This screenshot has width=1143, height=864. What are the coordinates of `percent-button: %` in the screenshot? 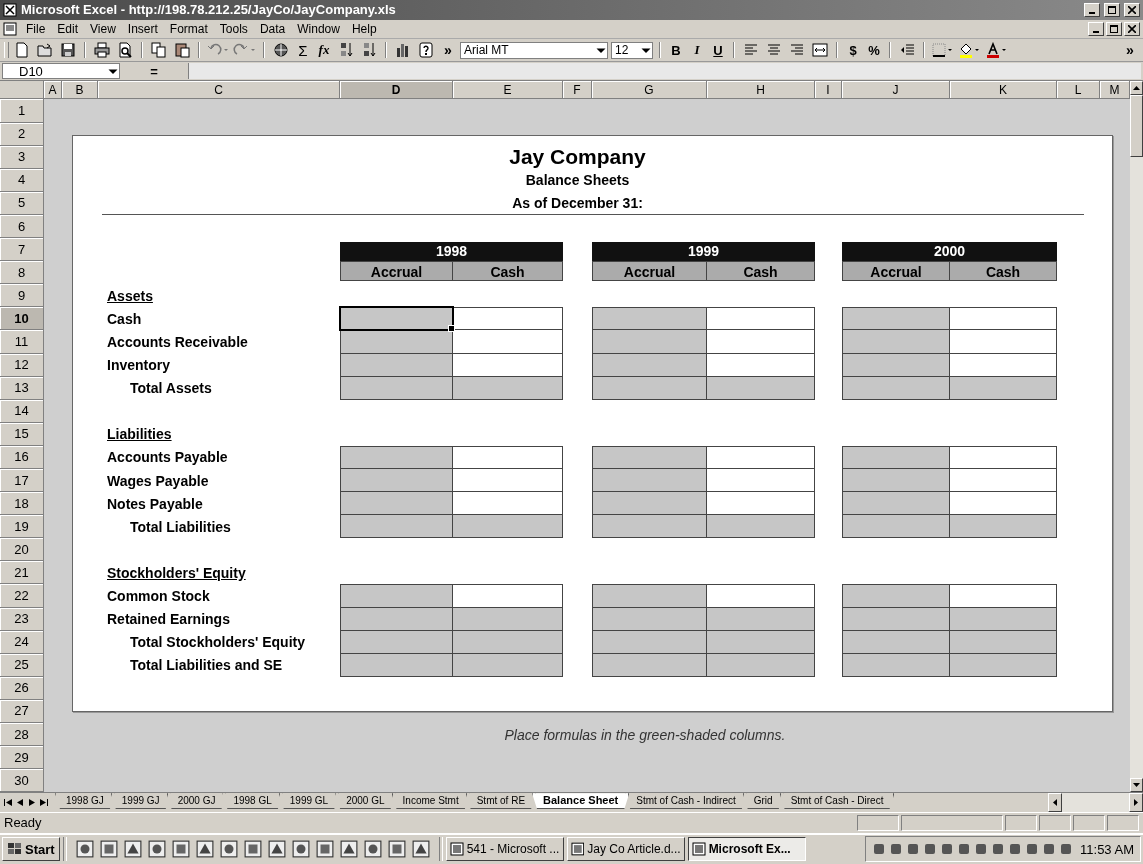 It's located at (874, 50).